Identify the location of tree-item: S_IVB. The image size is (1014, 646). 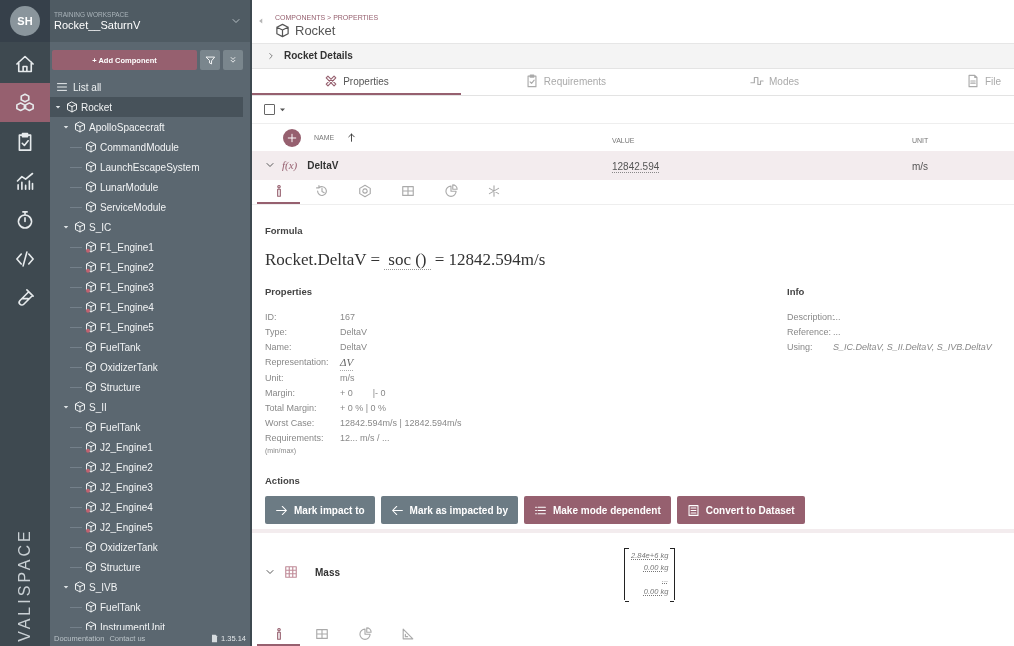
(146, 587).